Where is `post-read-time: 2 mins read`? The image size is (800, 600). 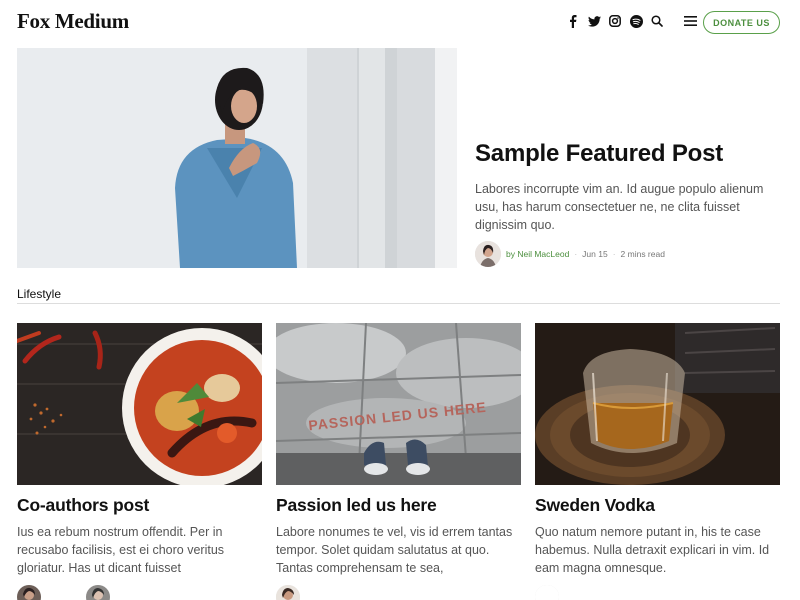 post-read-time: 2 mins read is located at coordinates (642, 254).